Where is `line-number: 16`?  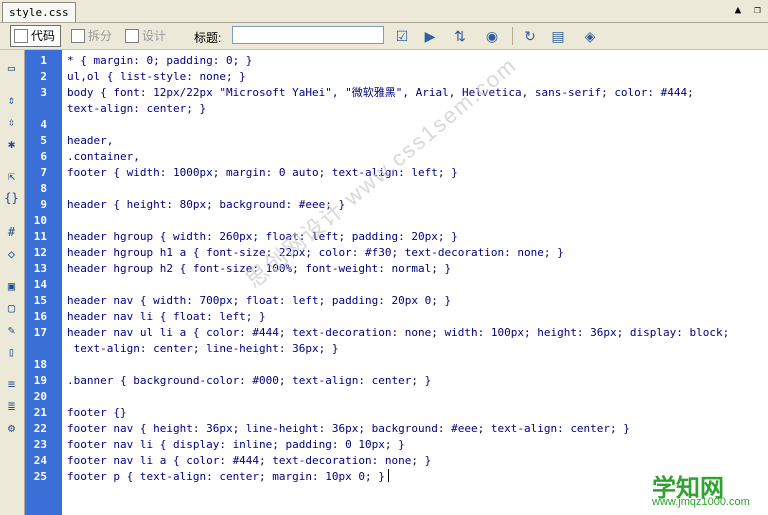 line-number: 16 is located at coordinates (40, 316).